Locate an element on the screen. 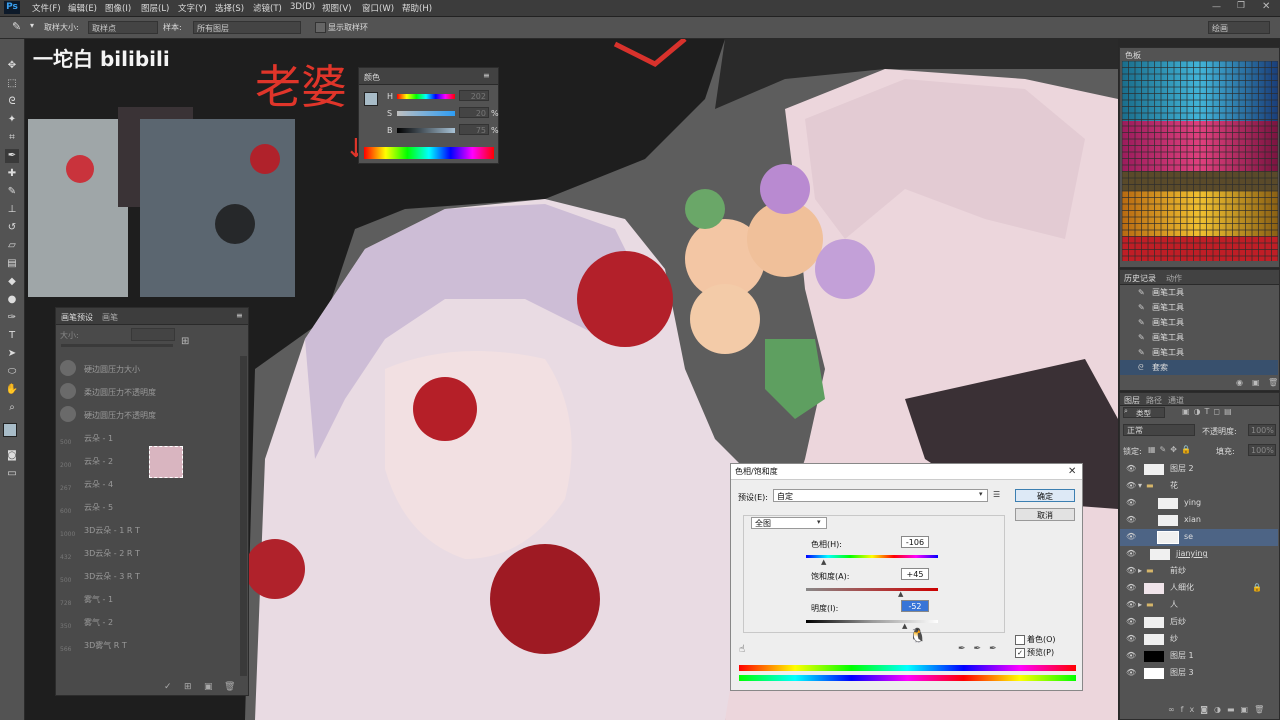 This screenshot has width=1280, height=720. delete-brush-icon: 🗑 is located at coordinates (229, 687).